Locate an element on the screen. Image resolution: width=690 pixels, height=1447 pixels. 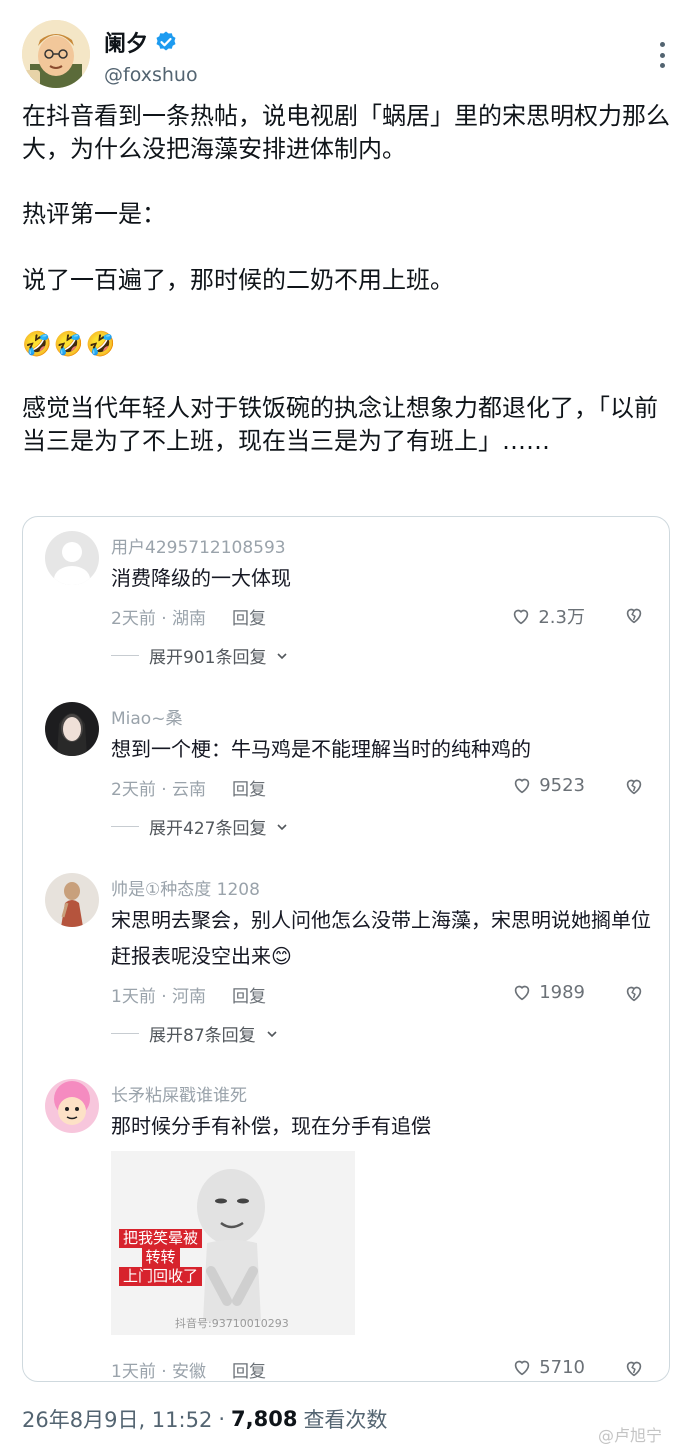
comment-meme-image: 把我笑晕被 转转 上门回收了 抖音号:93710010293 is located at coordinates (233, 1243).